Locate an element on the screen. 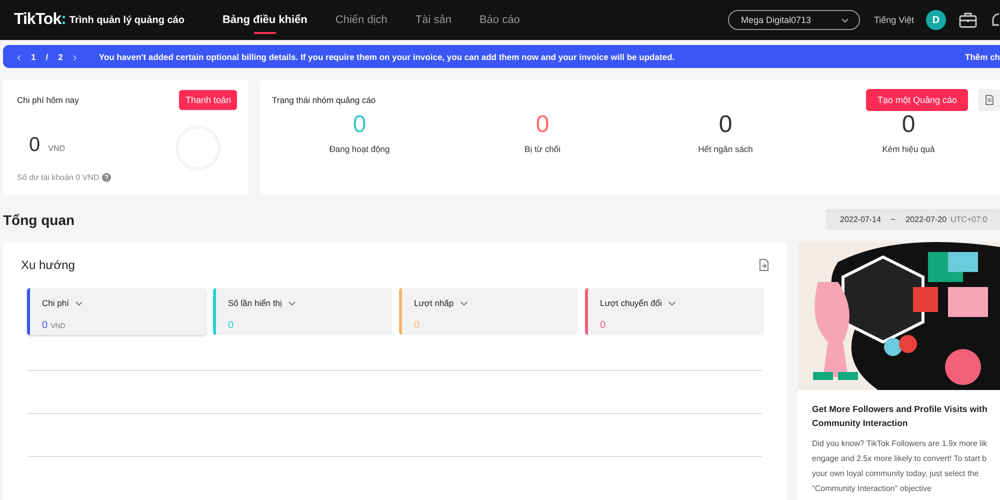  status-label: Bị từ chối is located at coordinates (542, 149).